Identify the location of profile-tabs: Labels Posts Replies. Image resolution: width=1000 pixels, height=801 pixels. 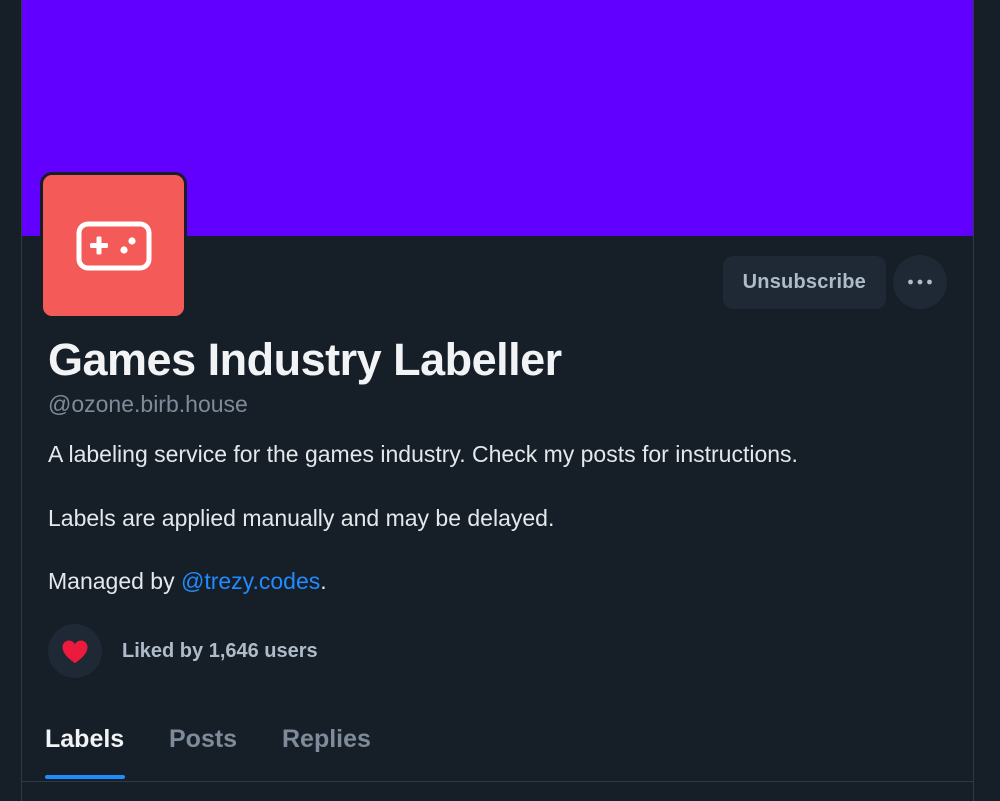
(497, 741).